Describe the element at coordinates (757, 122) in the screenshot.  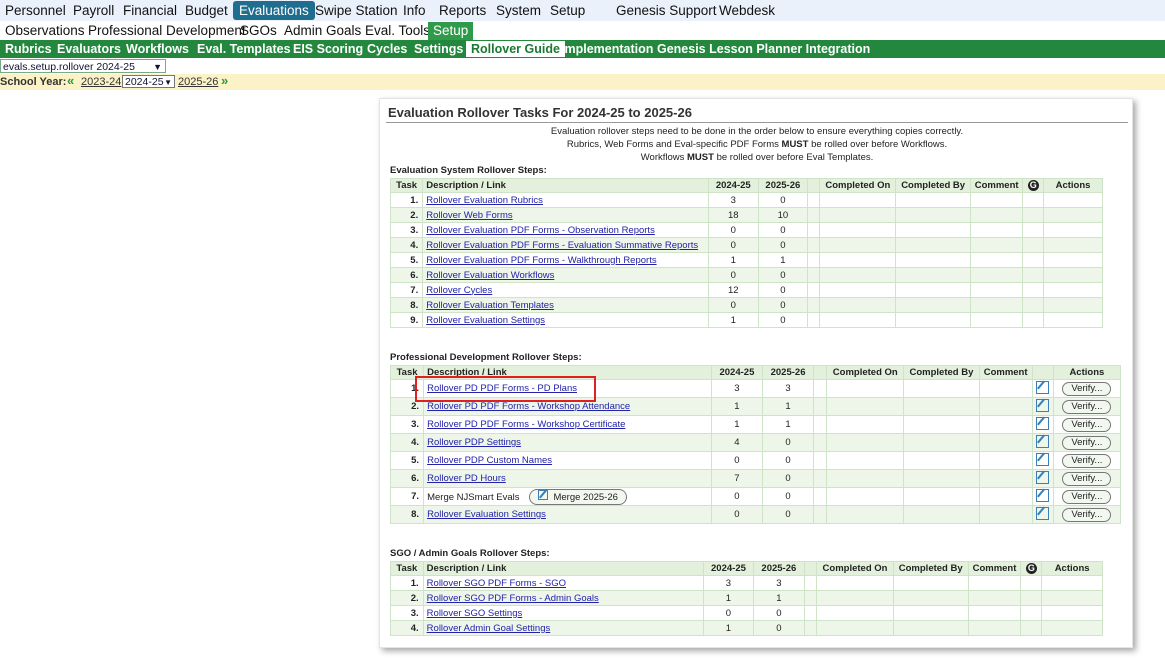
I see `title-divider` at that location.